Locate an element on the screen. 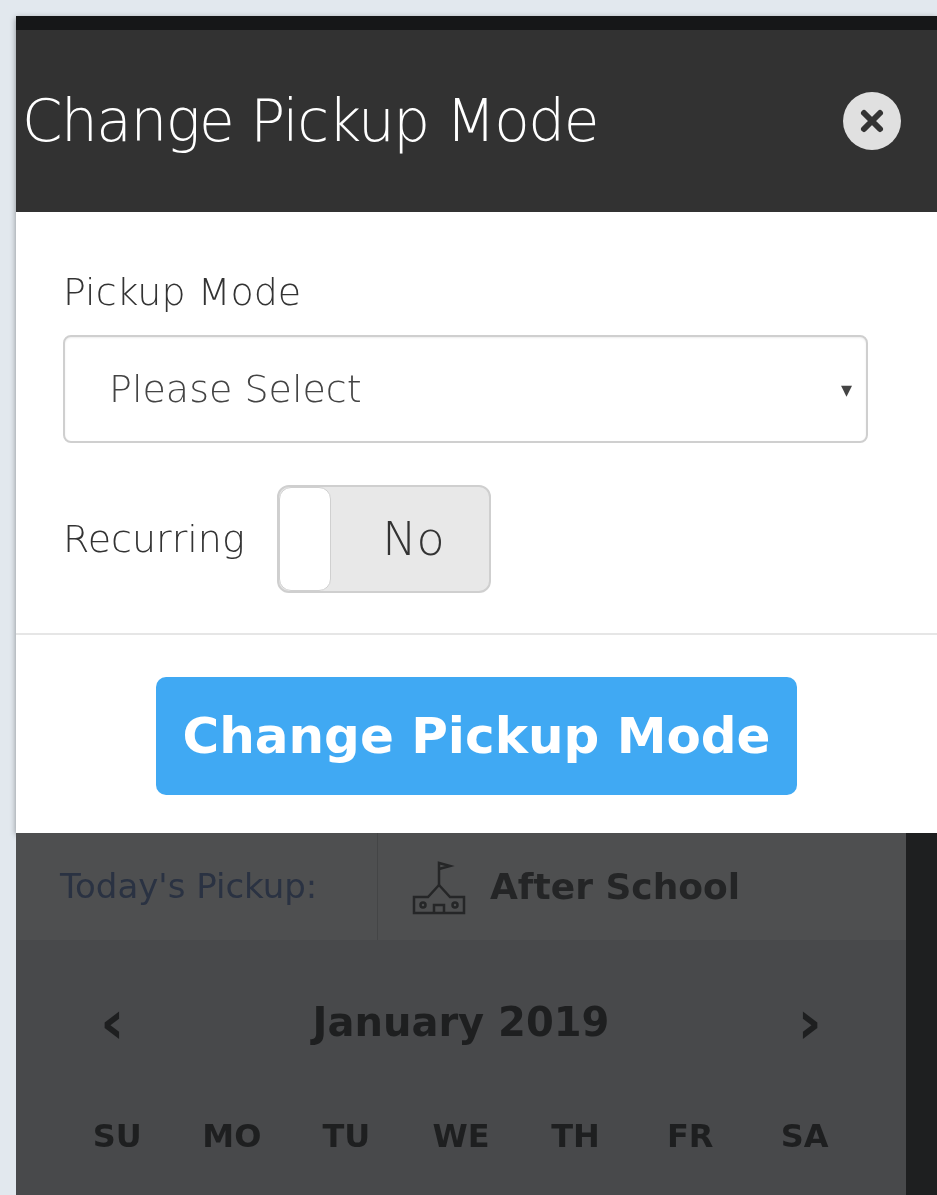 The image size is (937, 1195). recurring-toggle: No is located at coordinates (383, 539).